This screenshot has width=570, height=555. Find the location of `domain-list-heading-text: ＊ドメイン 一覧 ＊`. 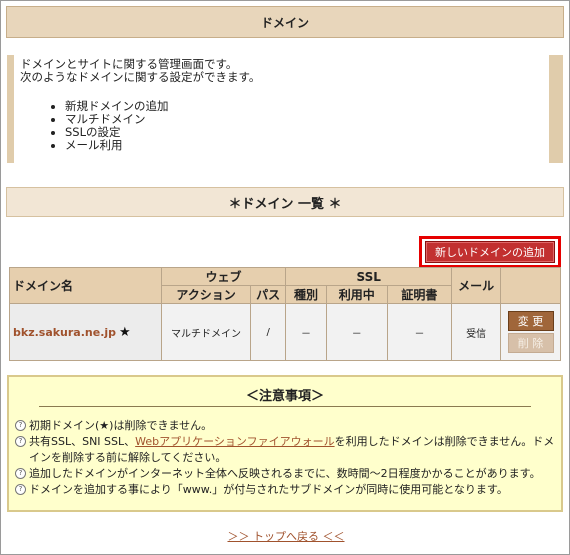

domain-list-heading-text: ＊ドメイン 一覧 ＊ is located at coordinates (285, 204).